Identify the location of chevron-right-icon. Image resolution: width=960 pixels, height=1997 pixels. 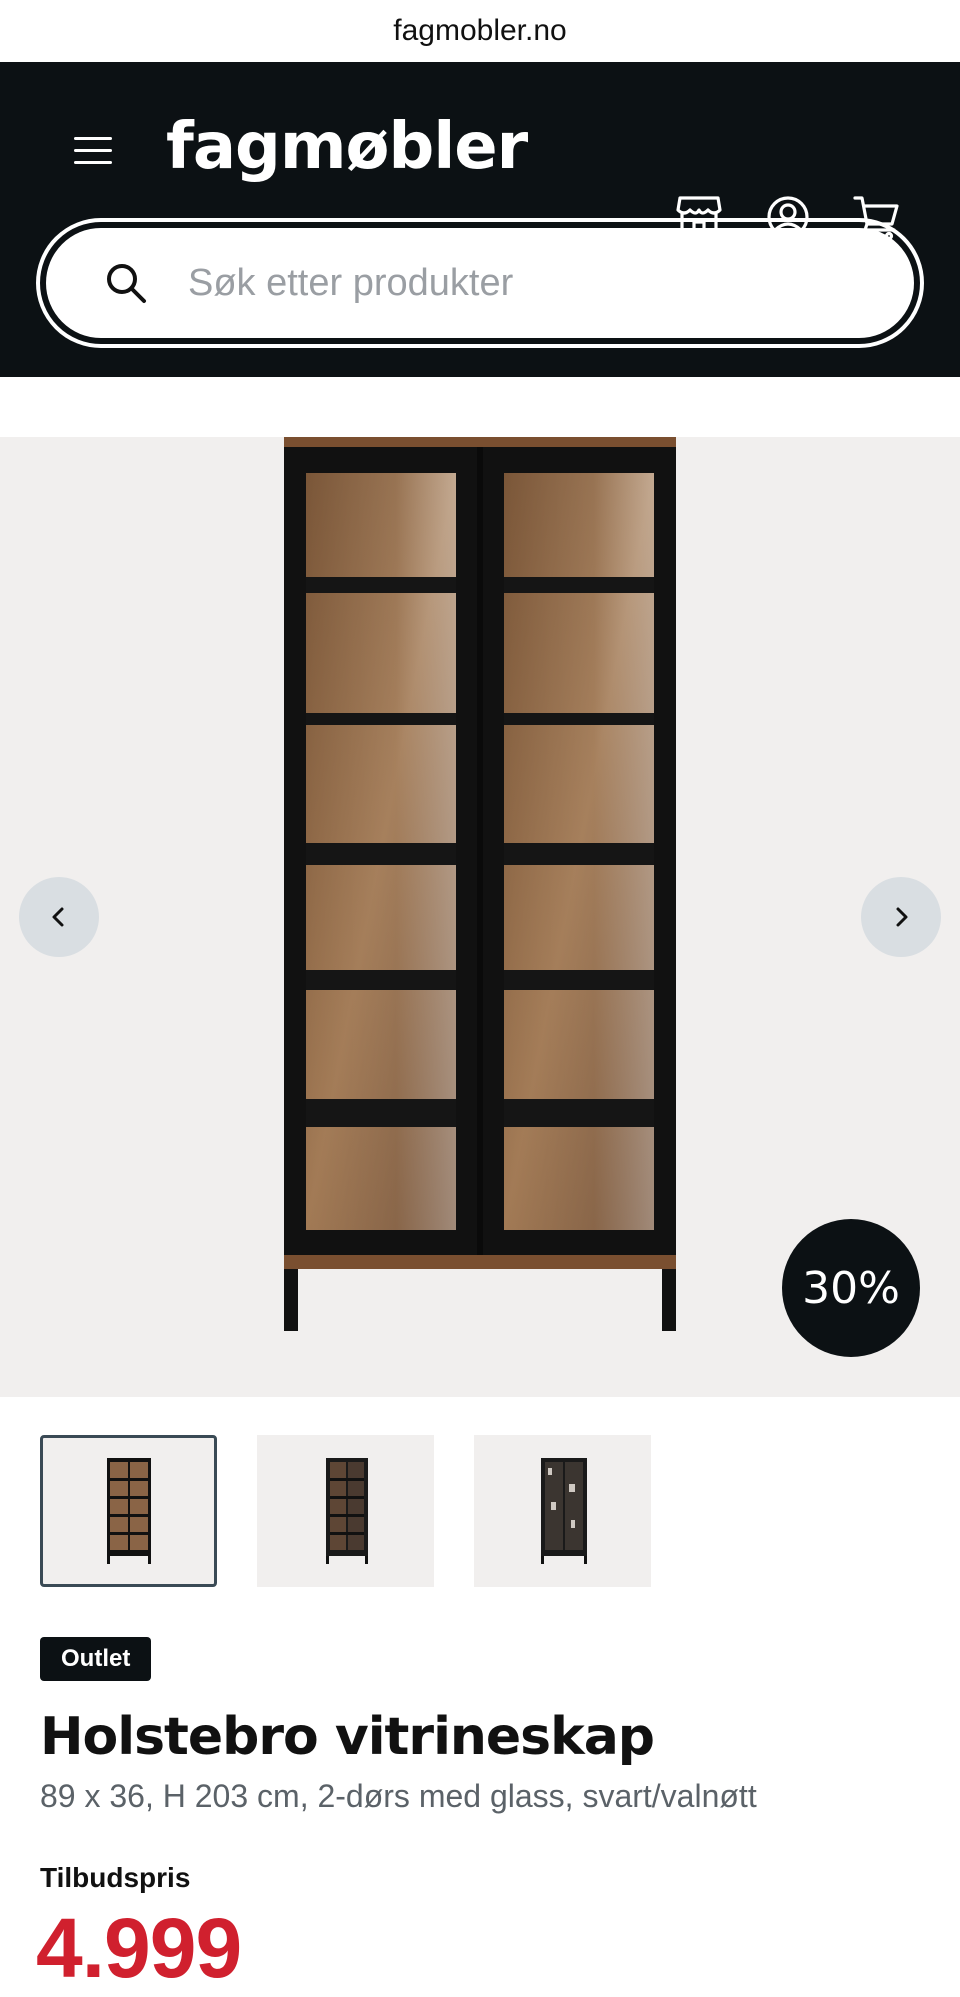
(902, 917).